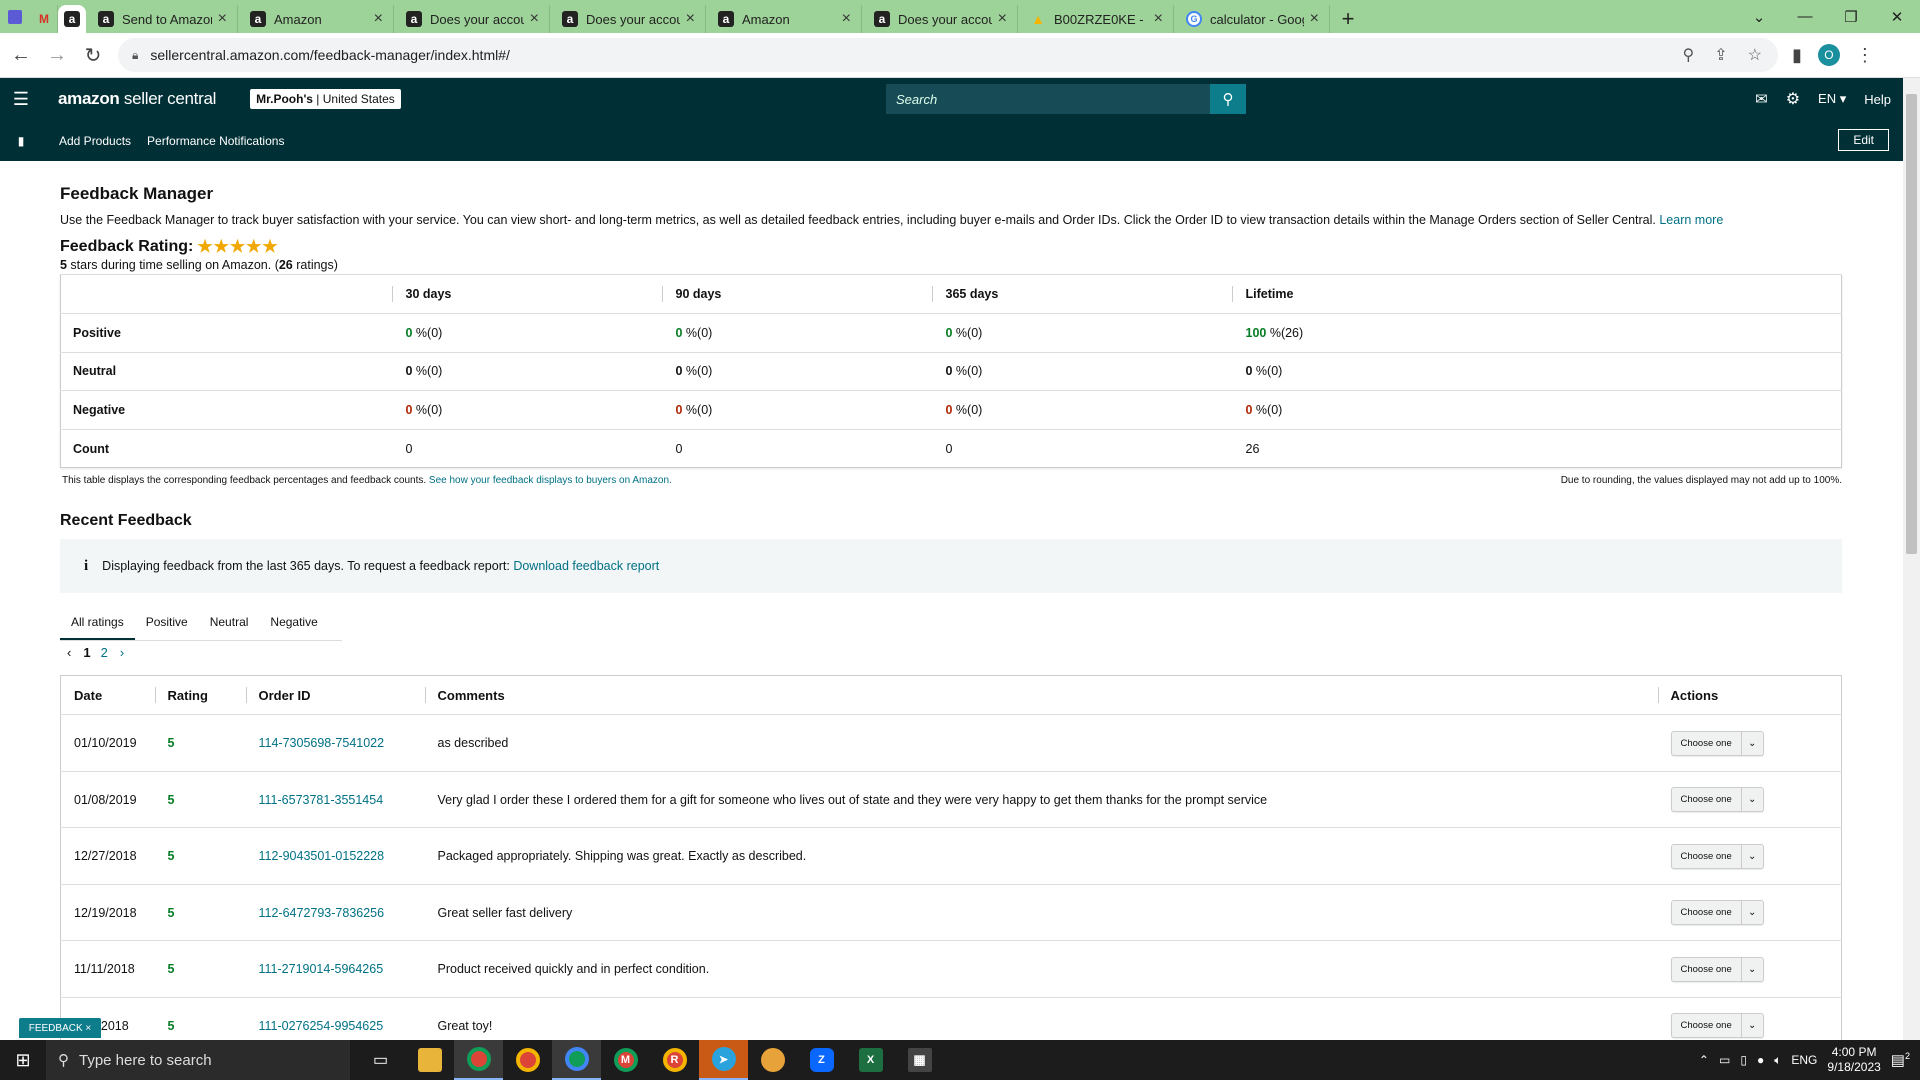  What do you see at coordinates (821, 1060) in the screenshot?
I see `zalo-icon: Z` at bounding box center [821, 1060].